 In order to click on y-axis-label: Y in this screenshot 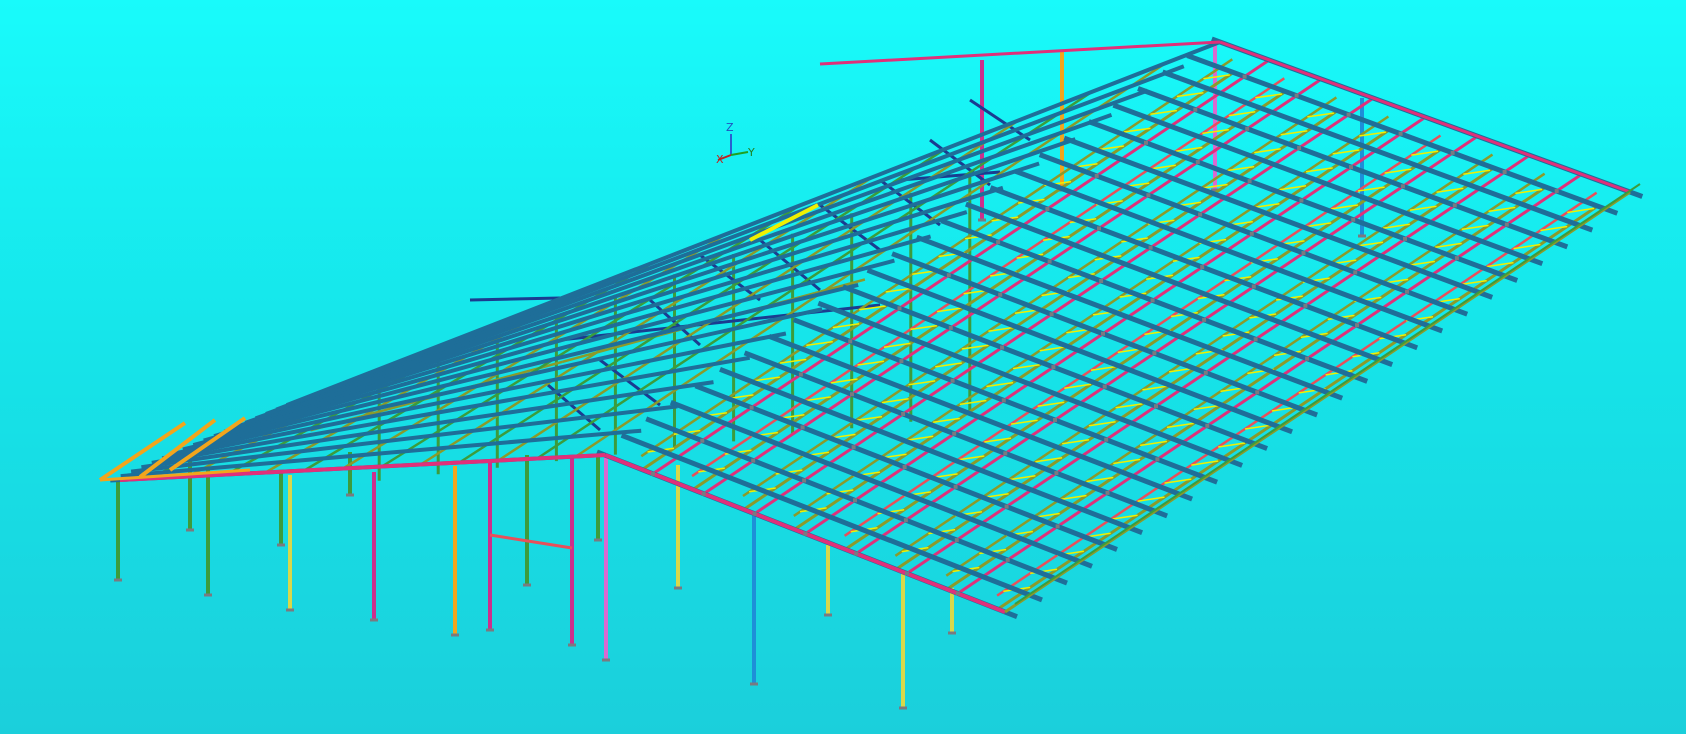, I will do `click(751, 152)`.